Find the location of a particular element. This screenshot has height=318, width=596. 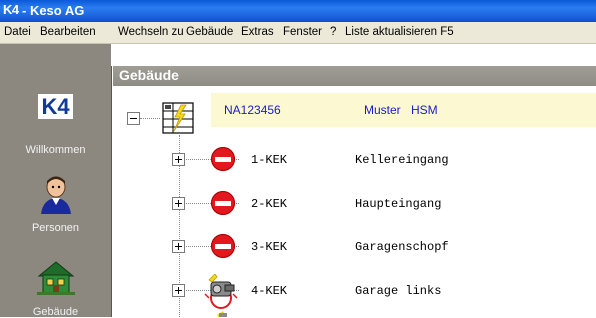

app-logo: K4 is located at coordinates (11, 9).